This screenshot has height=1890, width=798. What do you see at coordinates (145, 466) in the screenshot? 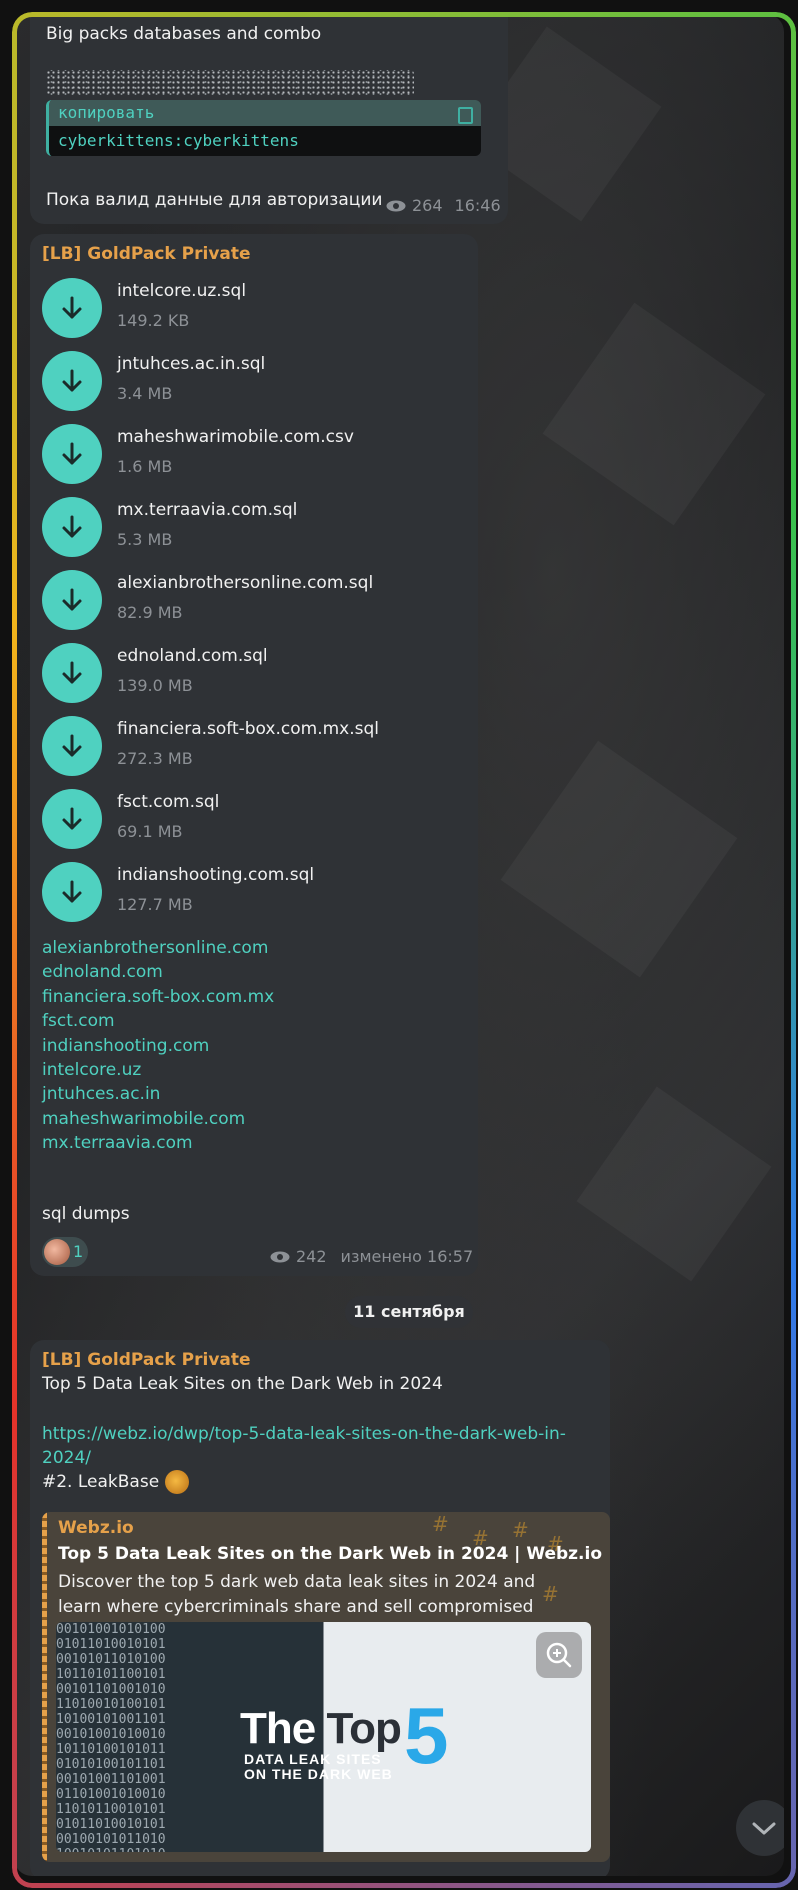
I see `file-size: 1.6 MB` at bounding box center [145, 466].